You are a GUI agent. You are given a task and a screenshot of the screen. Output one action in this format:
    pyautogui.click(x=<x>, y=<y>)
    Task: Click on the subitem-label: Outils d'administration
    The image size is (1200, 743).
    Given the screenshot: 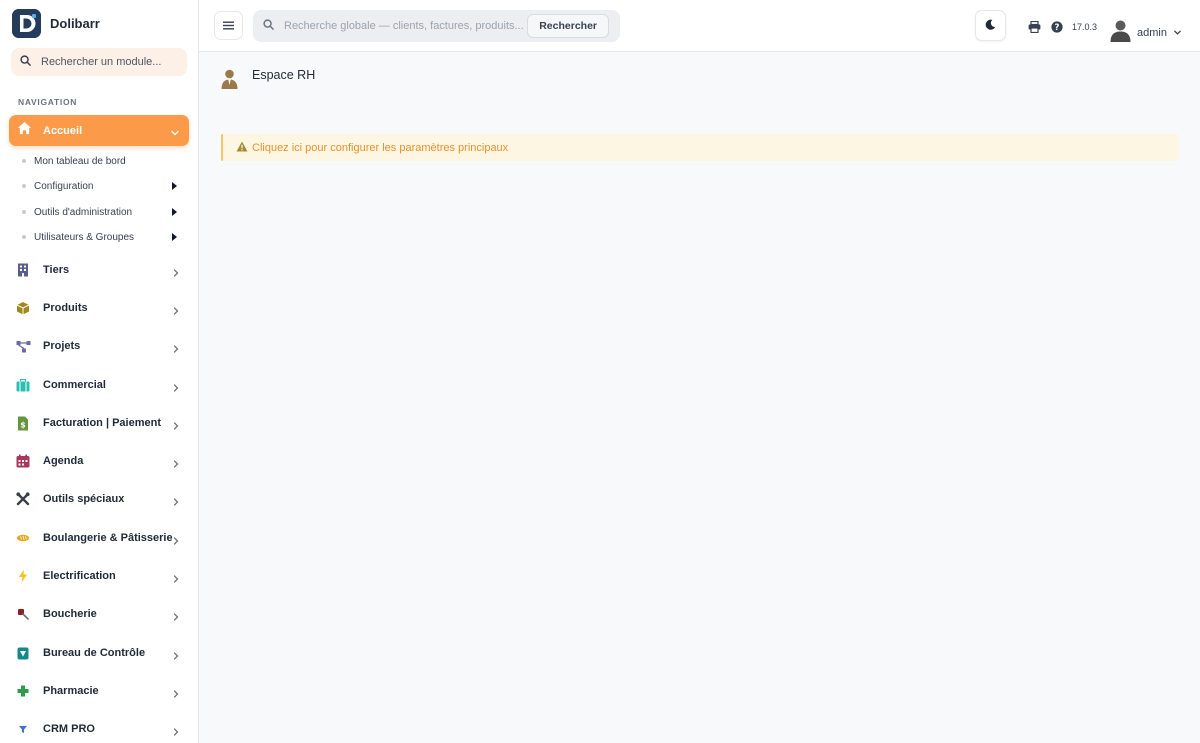 What is the action you would take?
    pyautogui.click(x=83, y=212)
    